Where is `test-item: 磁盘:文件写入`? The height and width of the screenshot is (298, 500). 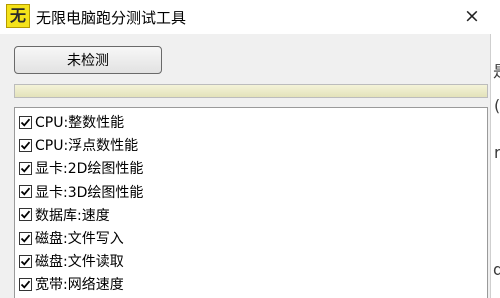 test-item: 磁盘:文件写入 is located at coordinates (71, 238).